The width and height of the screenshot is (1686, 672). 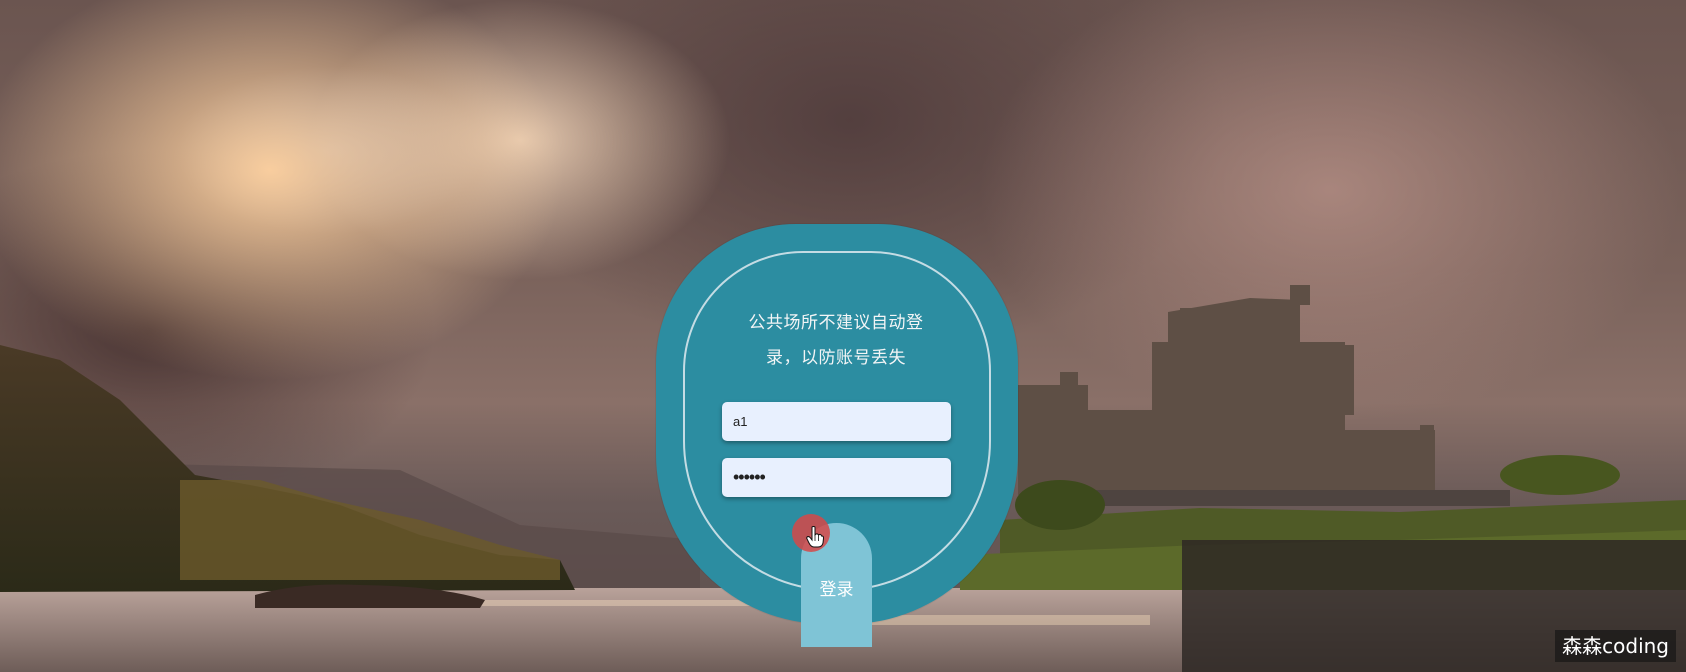 I want to click on username-input: a1, so click(x=836, y=421).